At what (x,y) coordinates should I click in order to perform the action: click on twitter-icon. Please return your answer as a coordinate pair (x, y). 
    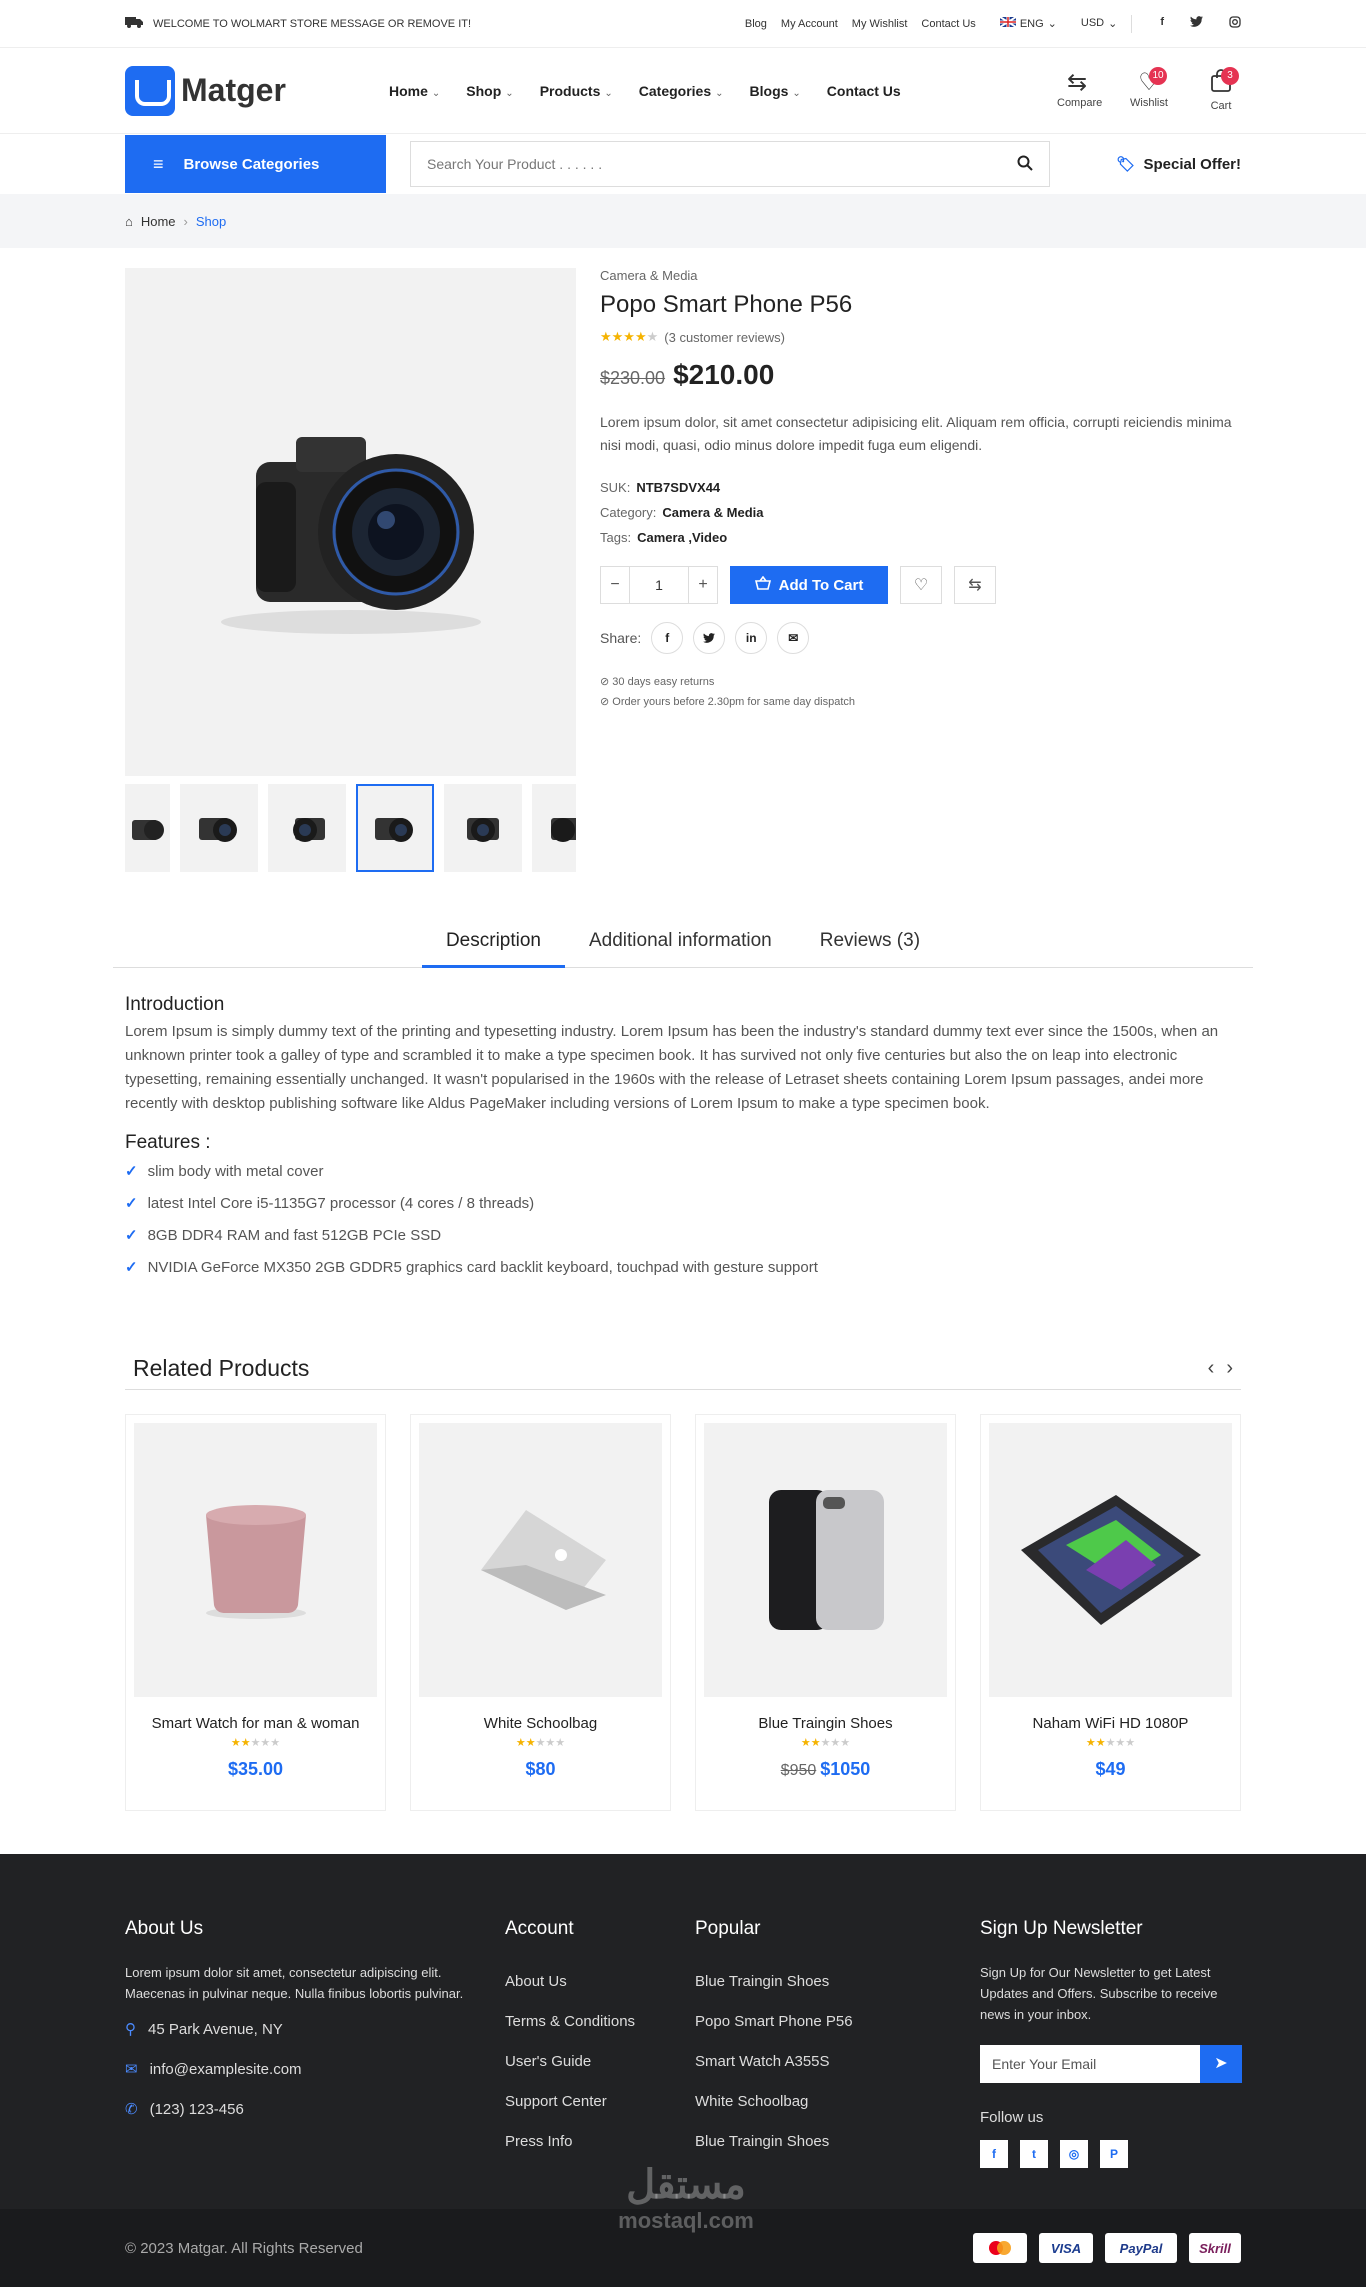
    Looking at the image, I should click on (1196, 23).